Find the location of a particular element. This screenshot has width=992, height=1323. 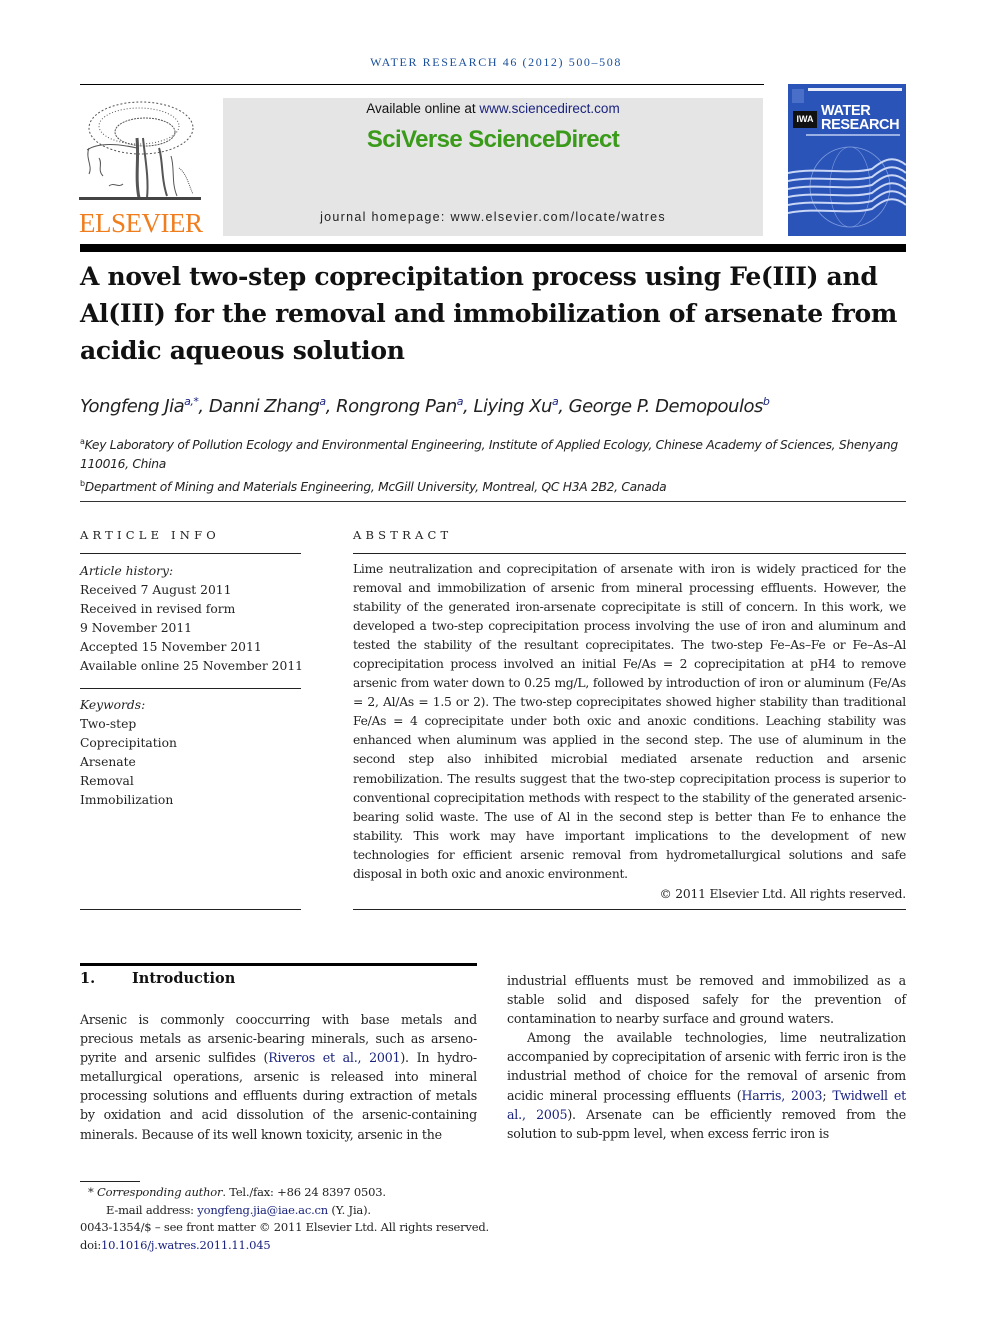

author-affil-mark: b is located at coordinates (766, 401).